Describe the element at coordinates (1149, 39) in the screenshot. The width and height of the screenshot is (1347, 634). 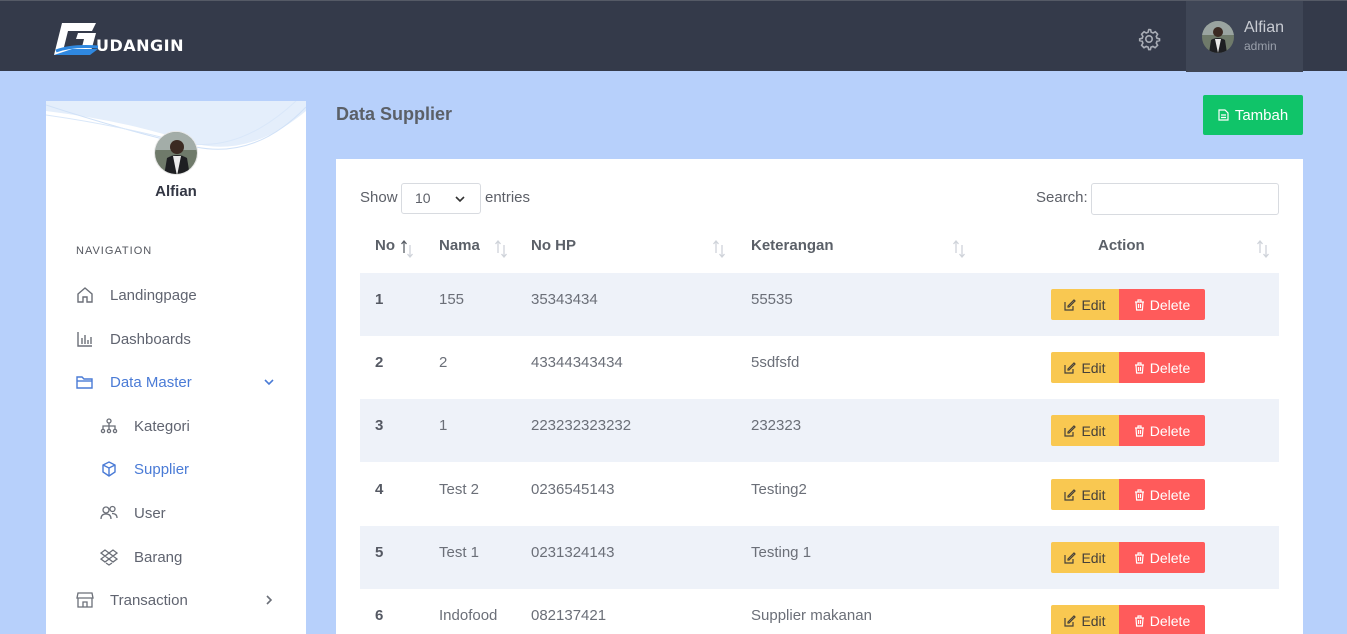
I see `gear-icon` at that location.